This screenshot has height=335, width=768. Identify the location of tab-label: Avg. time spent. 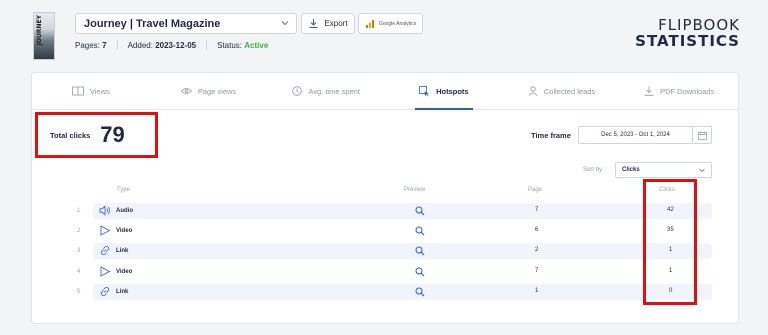
(334, 91).